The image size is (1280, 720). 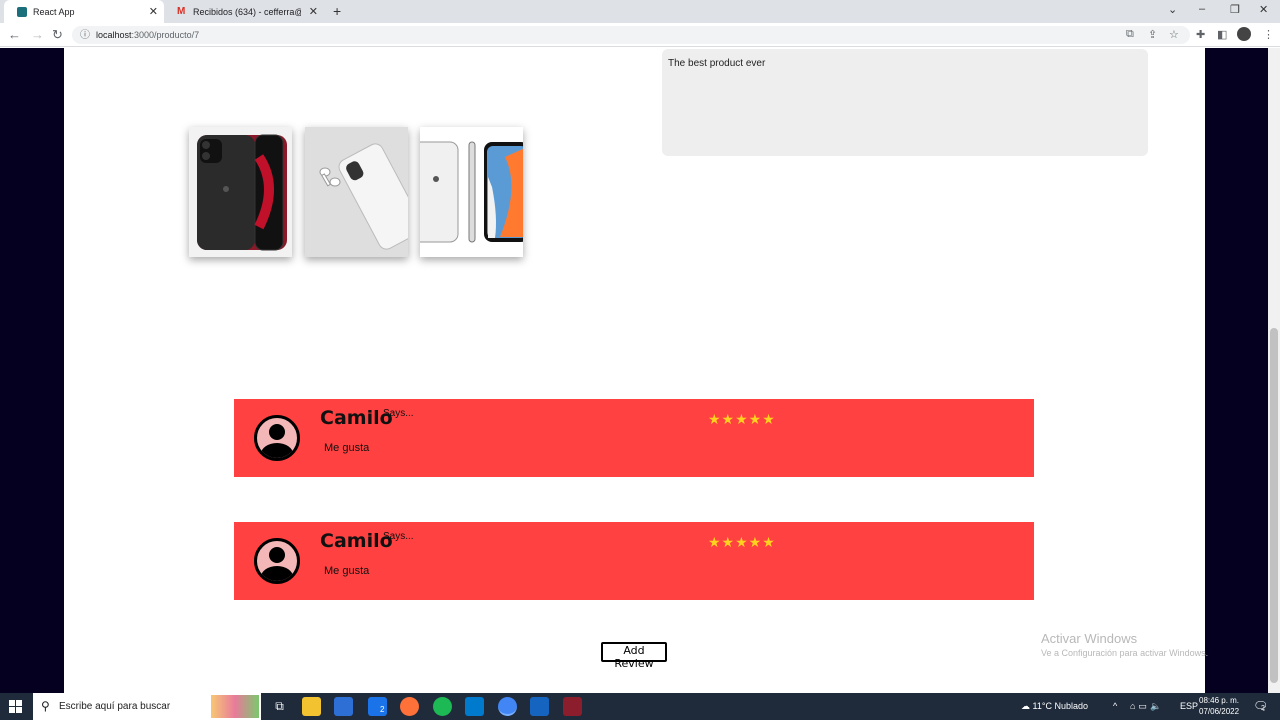 I want to click on microsoft-store-icon, so click(x=343, y=706).